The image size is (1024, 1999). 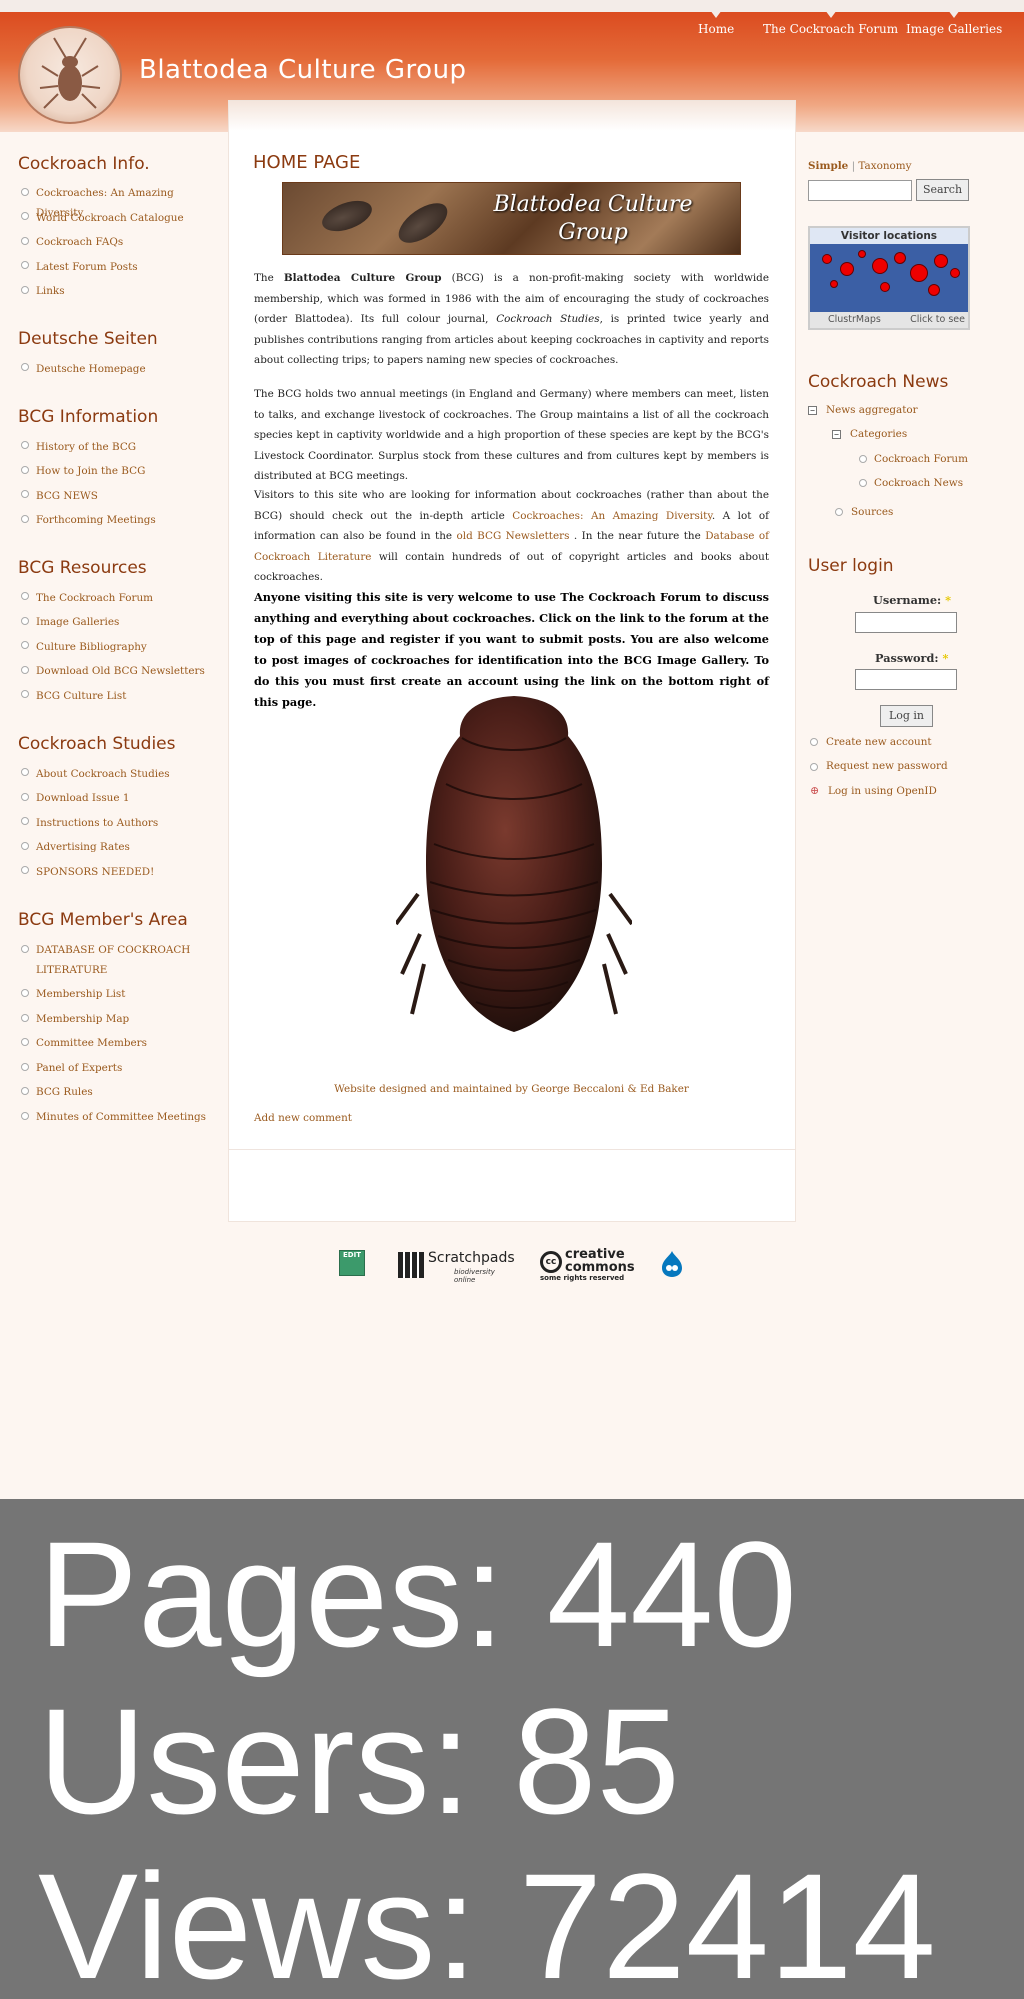 I want to click on sidebar-item-deutsche-homepage: Deutsche Homepage, so click(x=126, y=369).